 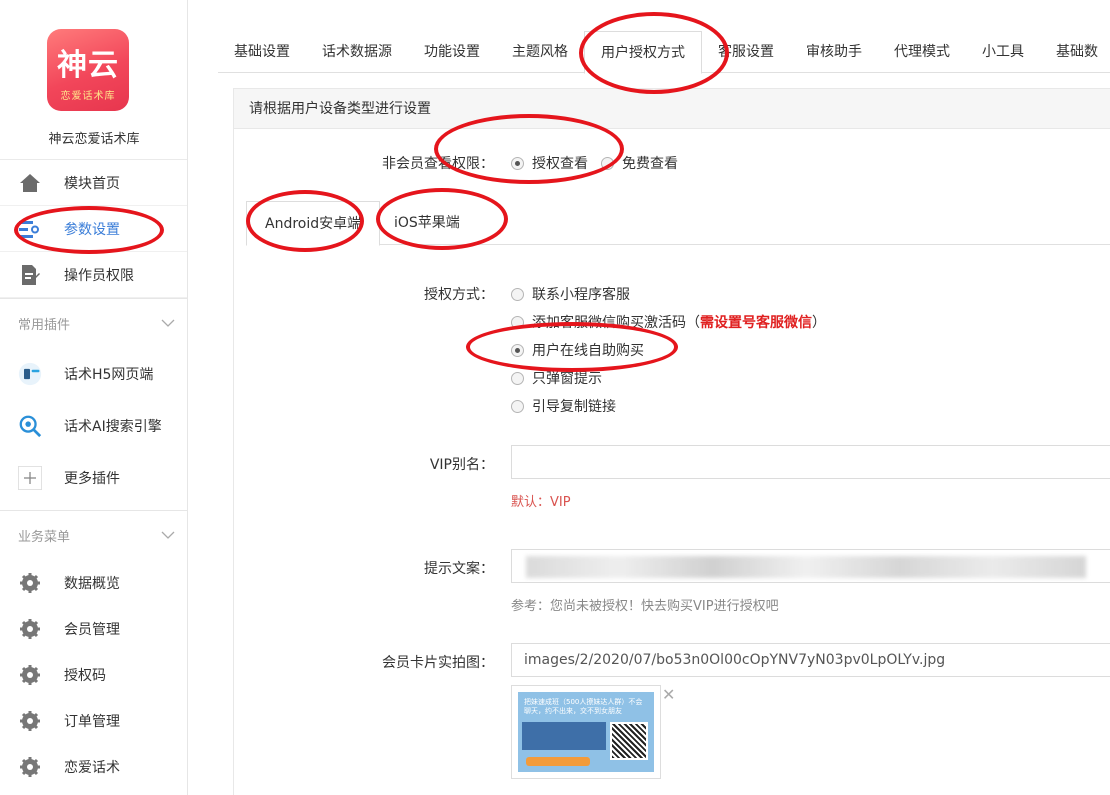 I want to click on vip-default-hint: 默认：VIP, so click(x=541, y=502).